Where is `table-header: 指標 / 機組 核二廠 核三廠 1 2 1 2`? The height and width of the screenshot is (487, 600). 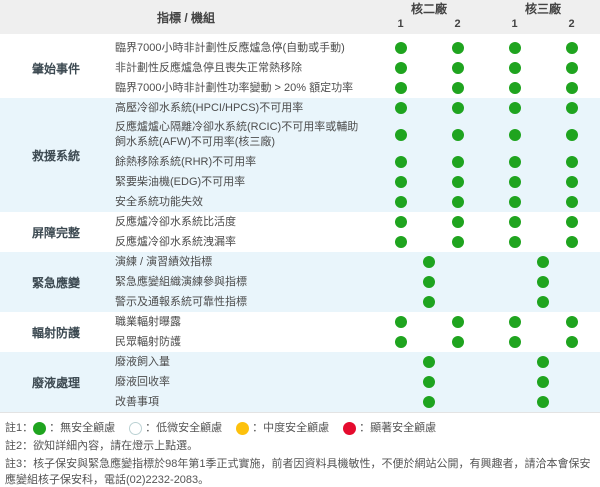
table-header: 指標 / 機組 核二廠 核三廠 1 2 1 2 is located at coordinates (300, 17).